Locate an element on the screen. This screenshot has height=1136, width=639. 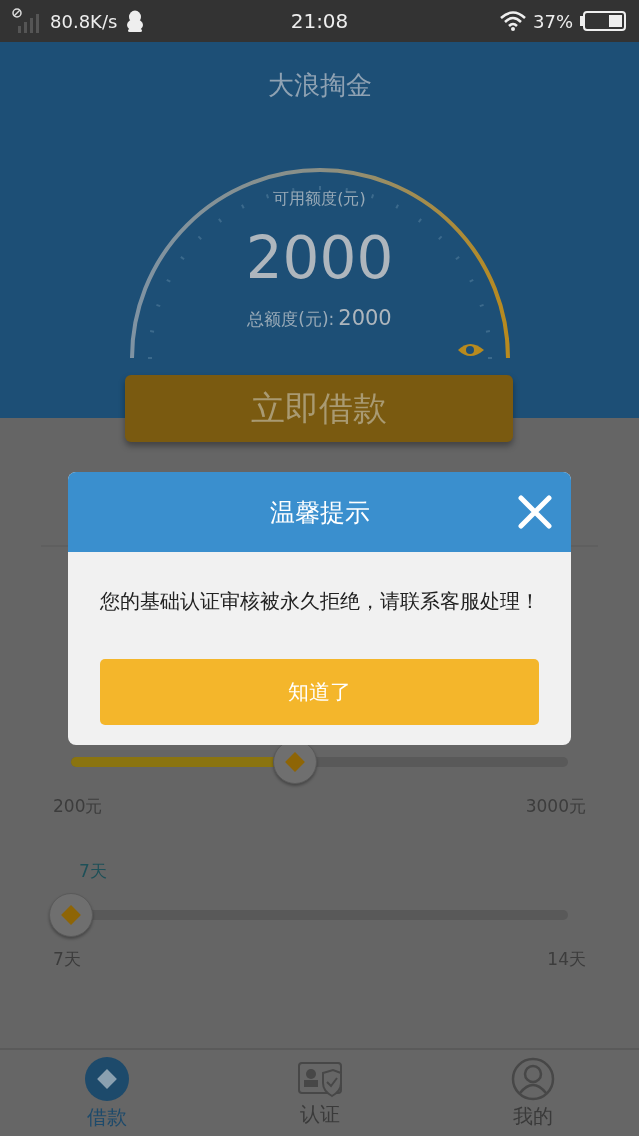
signal-icon is located at coordinates (27, 21).